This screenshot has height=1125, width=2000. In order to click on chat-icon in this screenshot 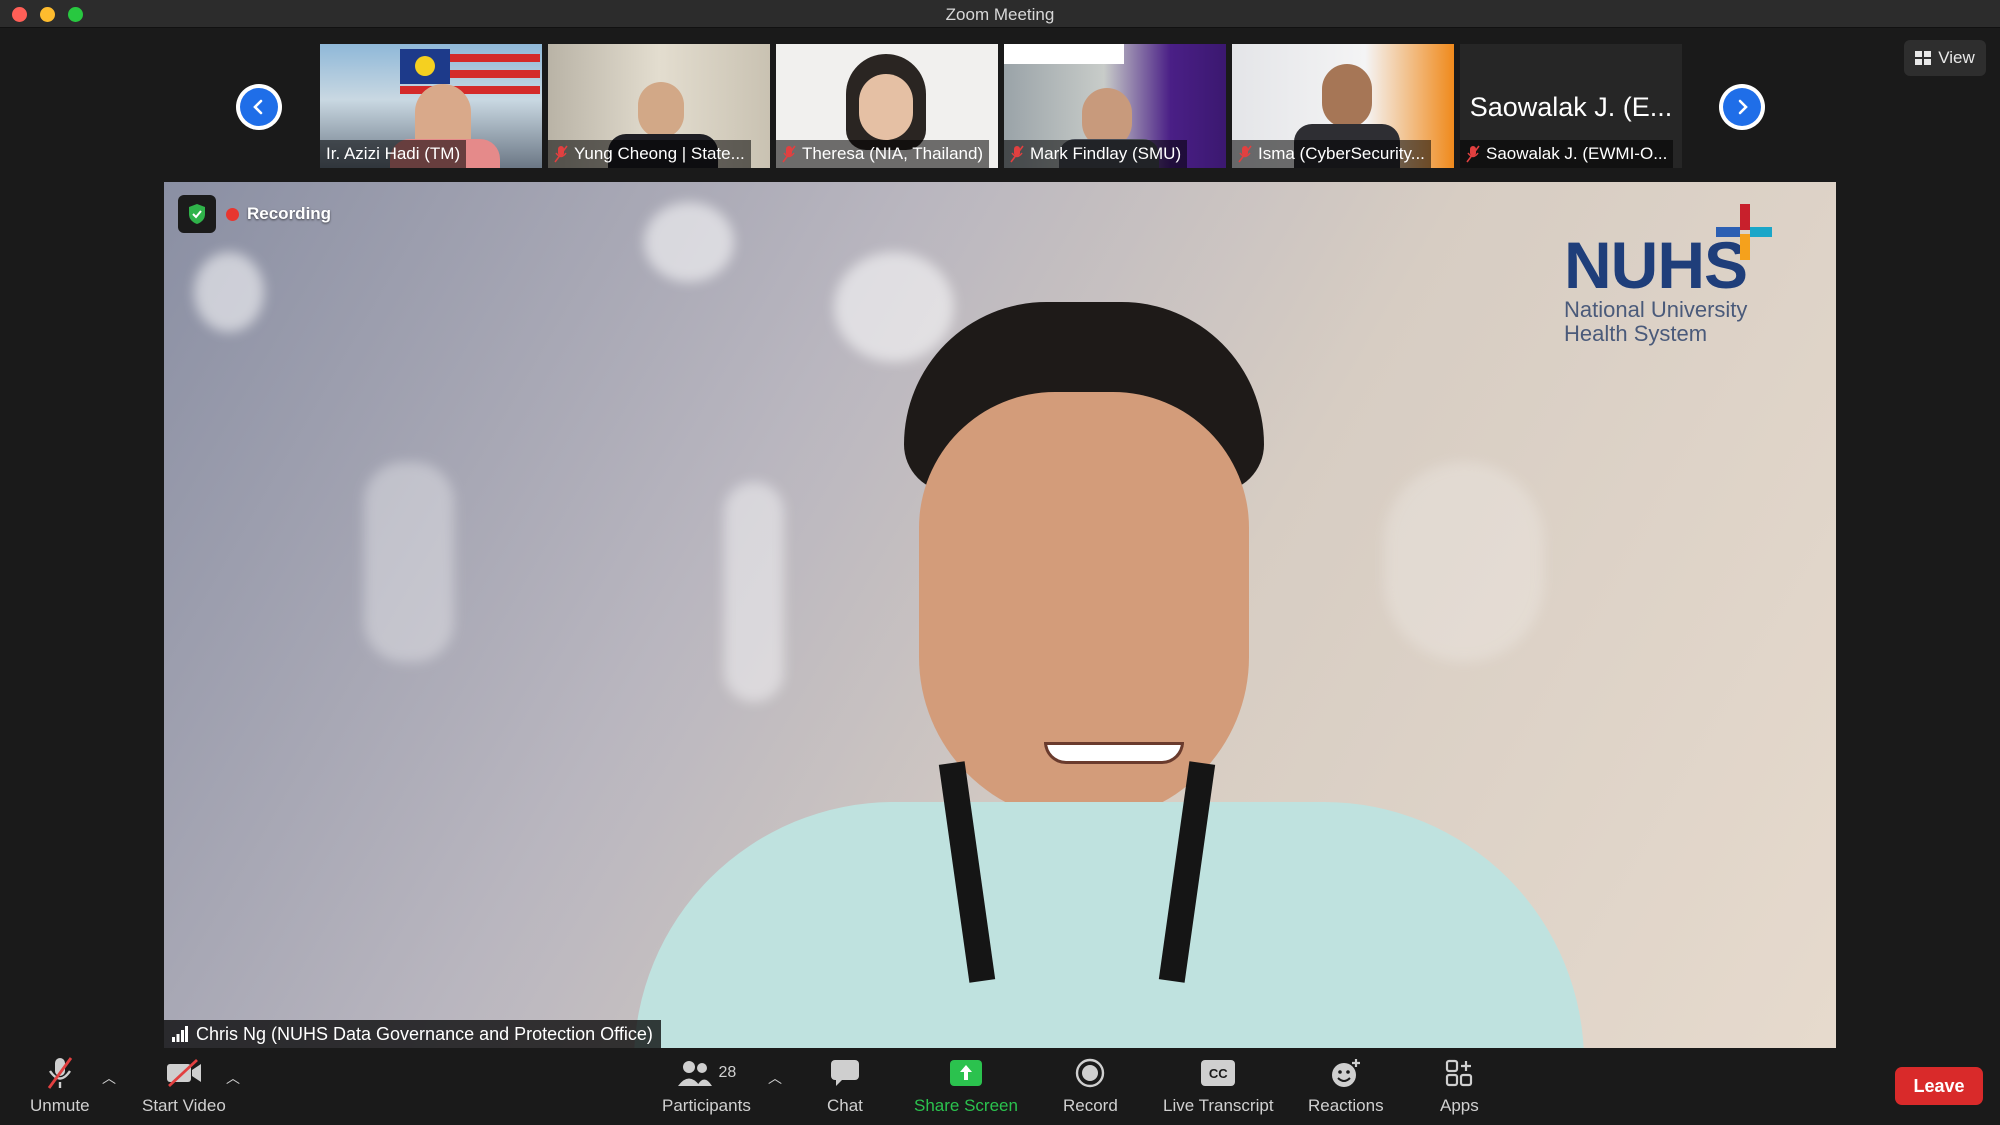, I will do `click(844, 1073)`.